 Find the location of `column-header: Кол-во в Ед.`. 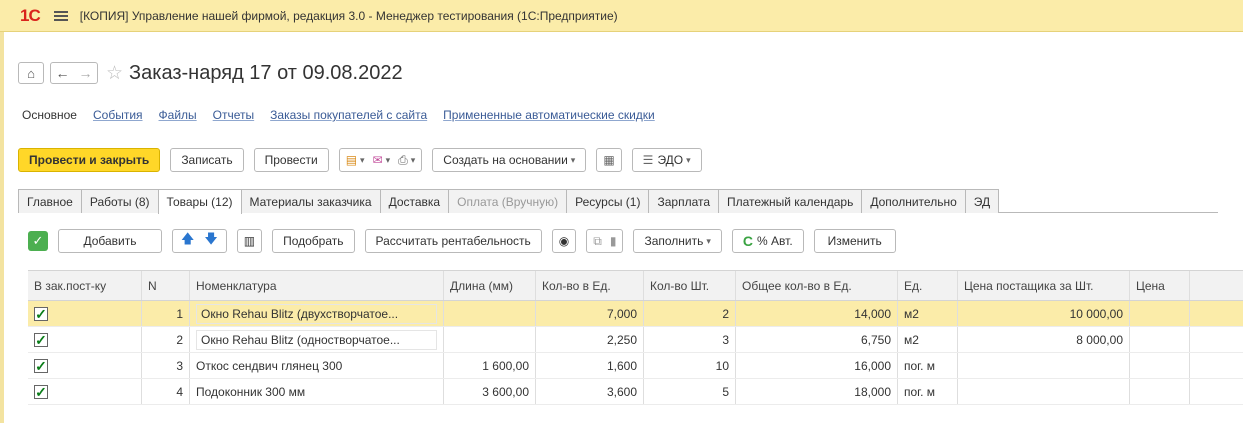

column-header: Кол-во в Ед. is located at coordinates (590, 285).